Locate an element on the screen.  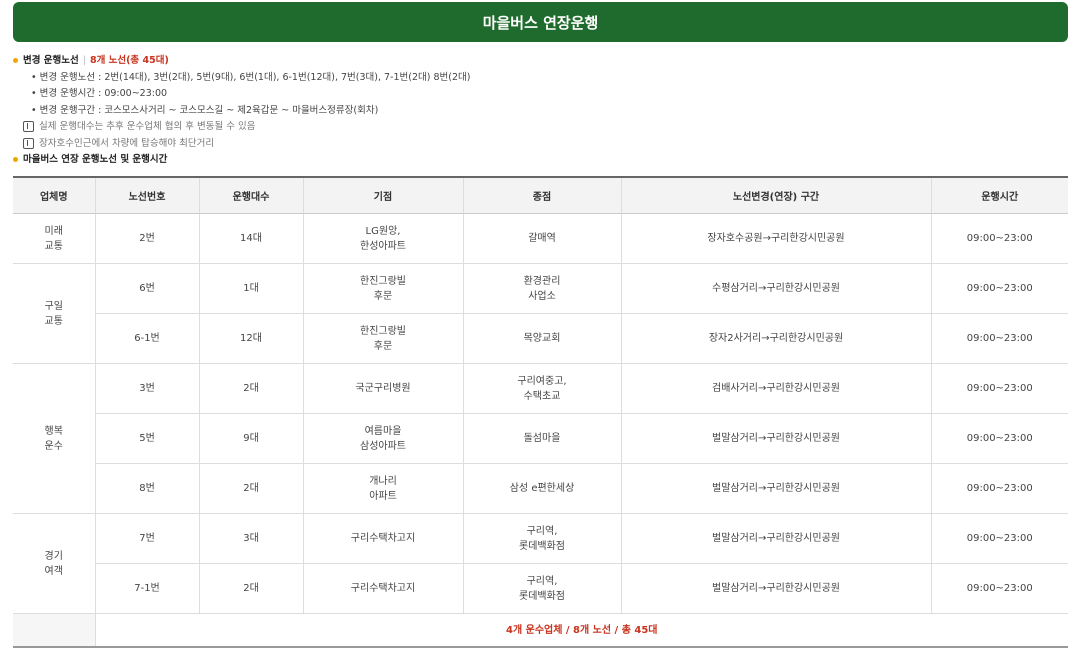
route-cell: 7-1번 is located at coordinates (146, 588).